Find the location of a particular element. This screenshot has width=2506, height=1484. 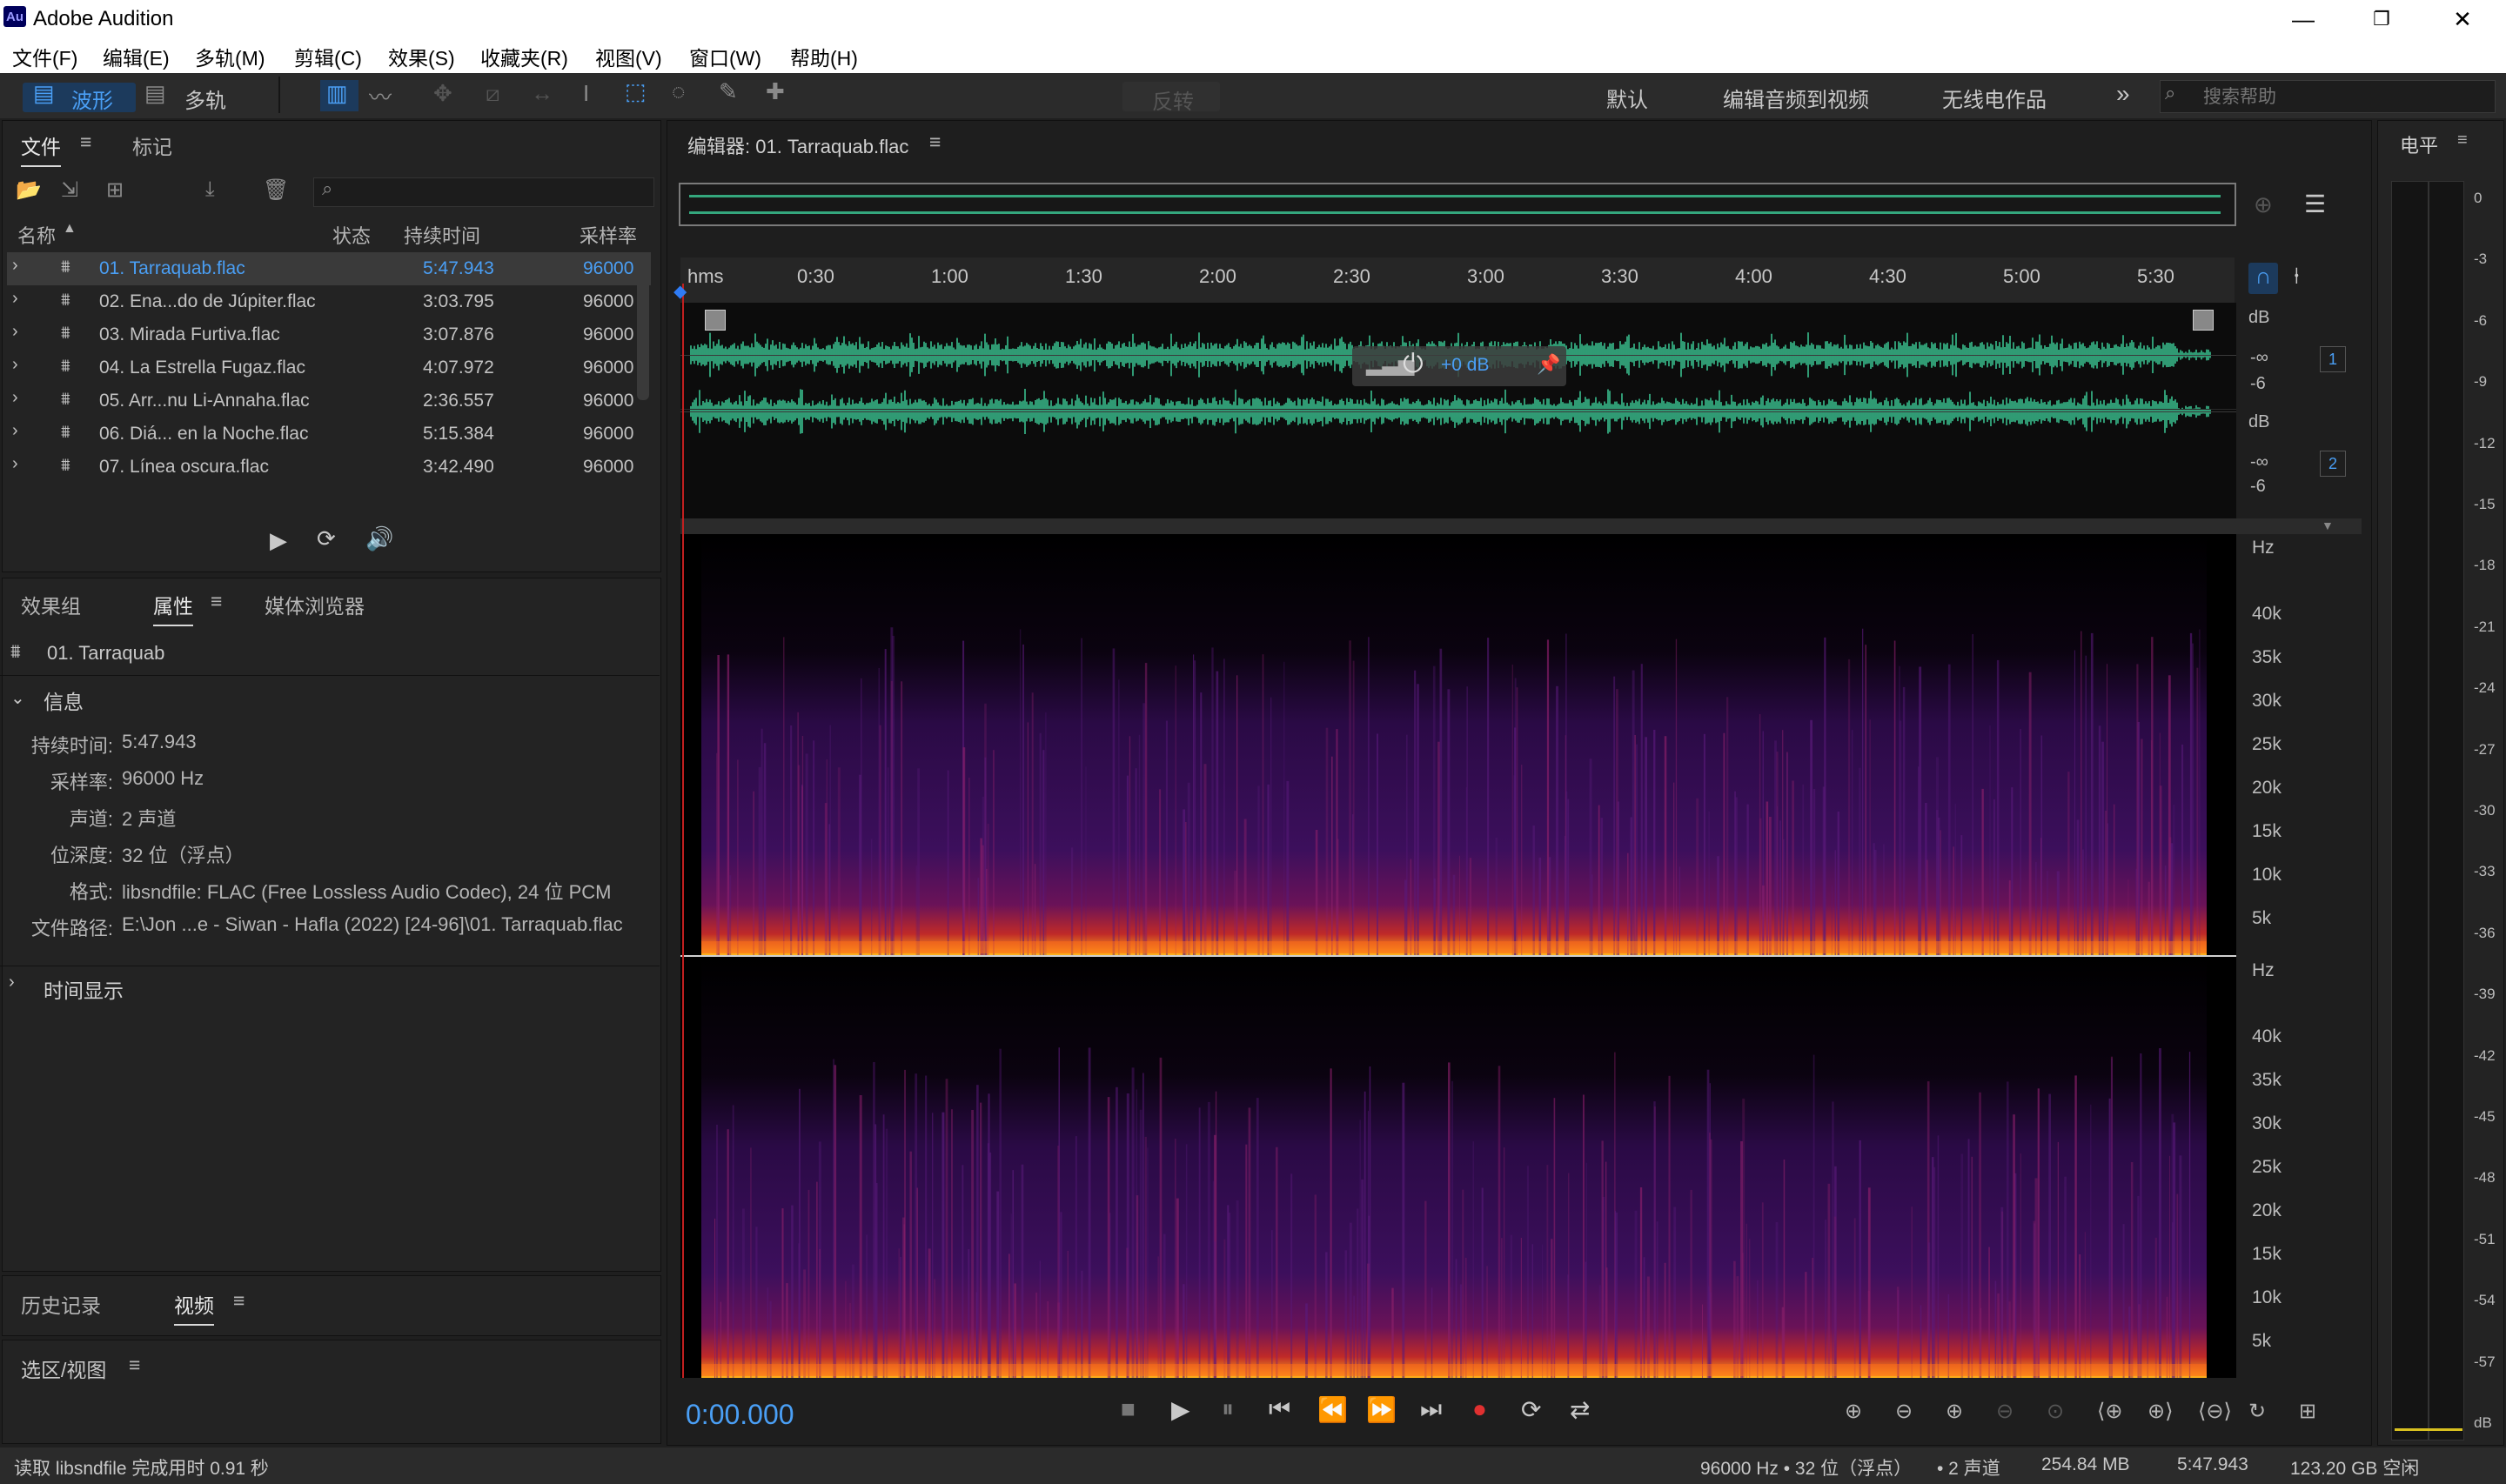

help-search-input is located at coordinates (2342, 98).